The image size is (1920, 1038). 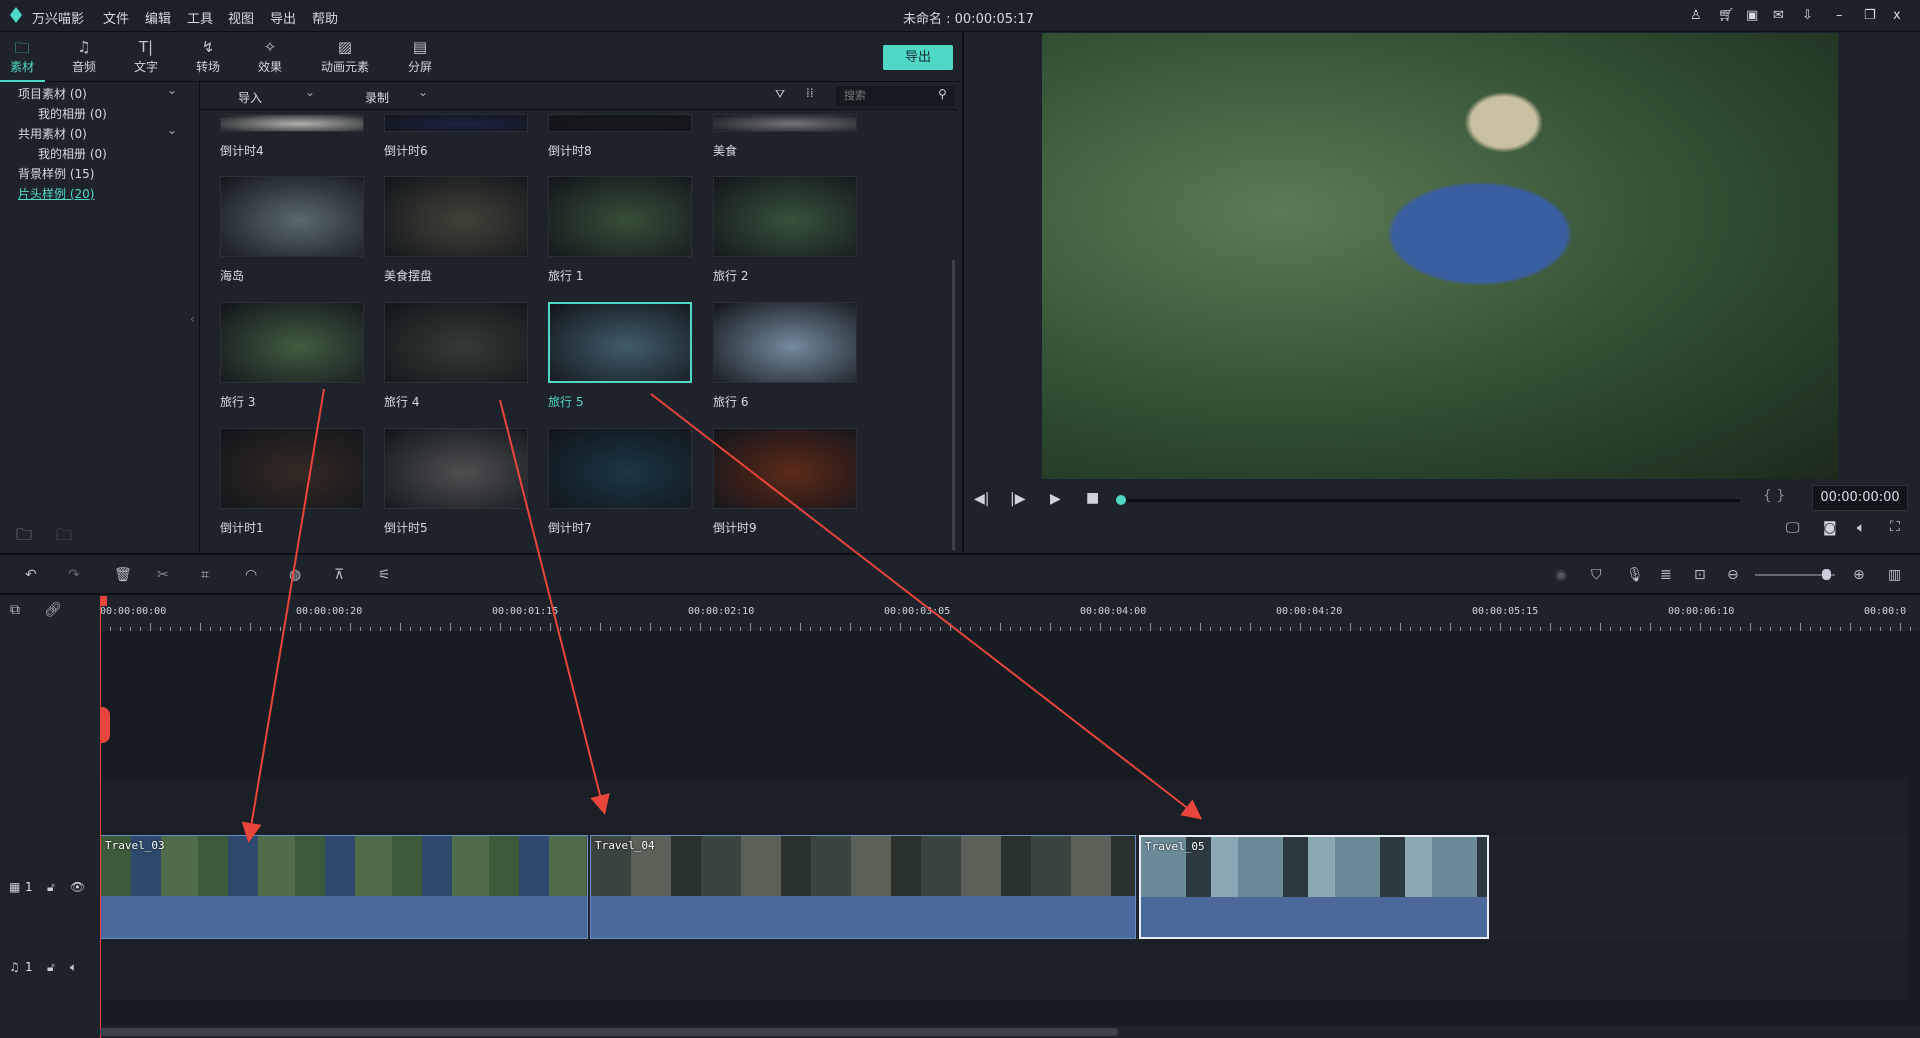 I want to click on close-icon: x, so click(x=1897, y=15).